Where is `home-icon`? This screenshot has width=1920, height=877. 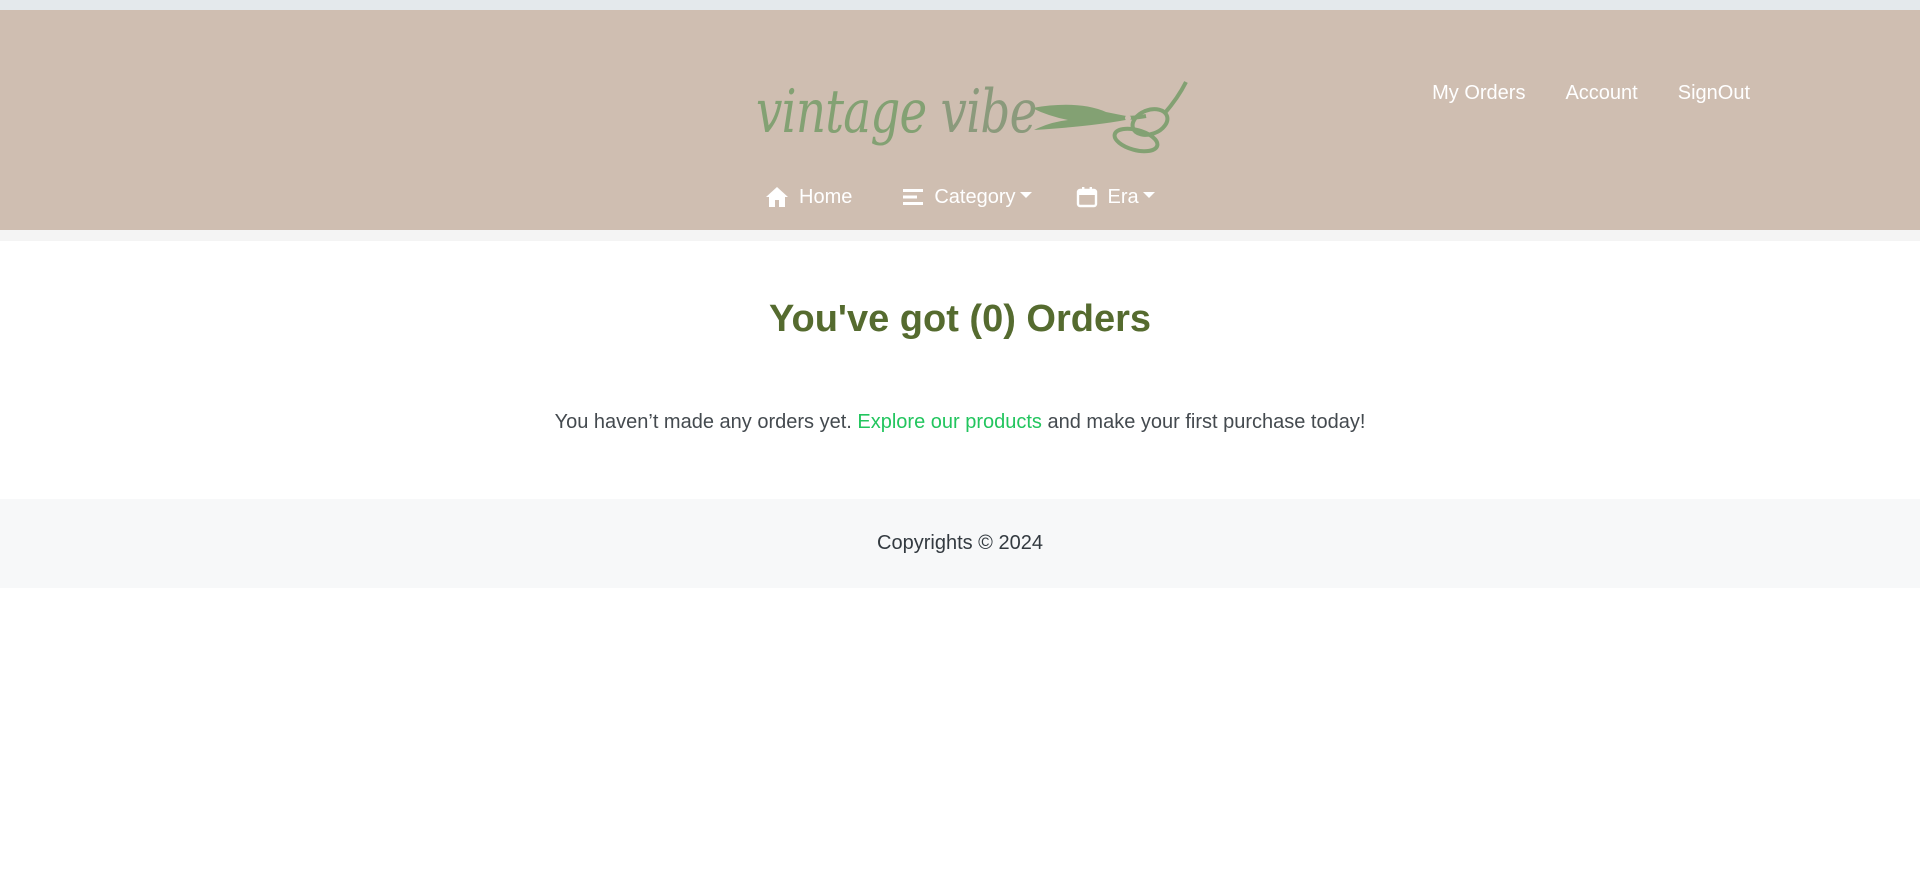
home-icon is located at coordinates (777, 197).